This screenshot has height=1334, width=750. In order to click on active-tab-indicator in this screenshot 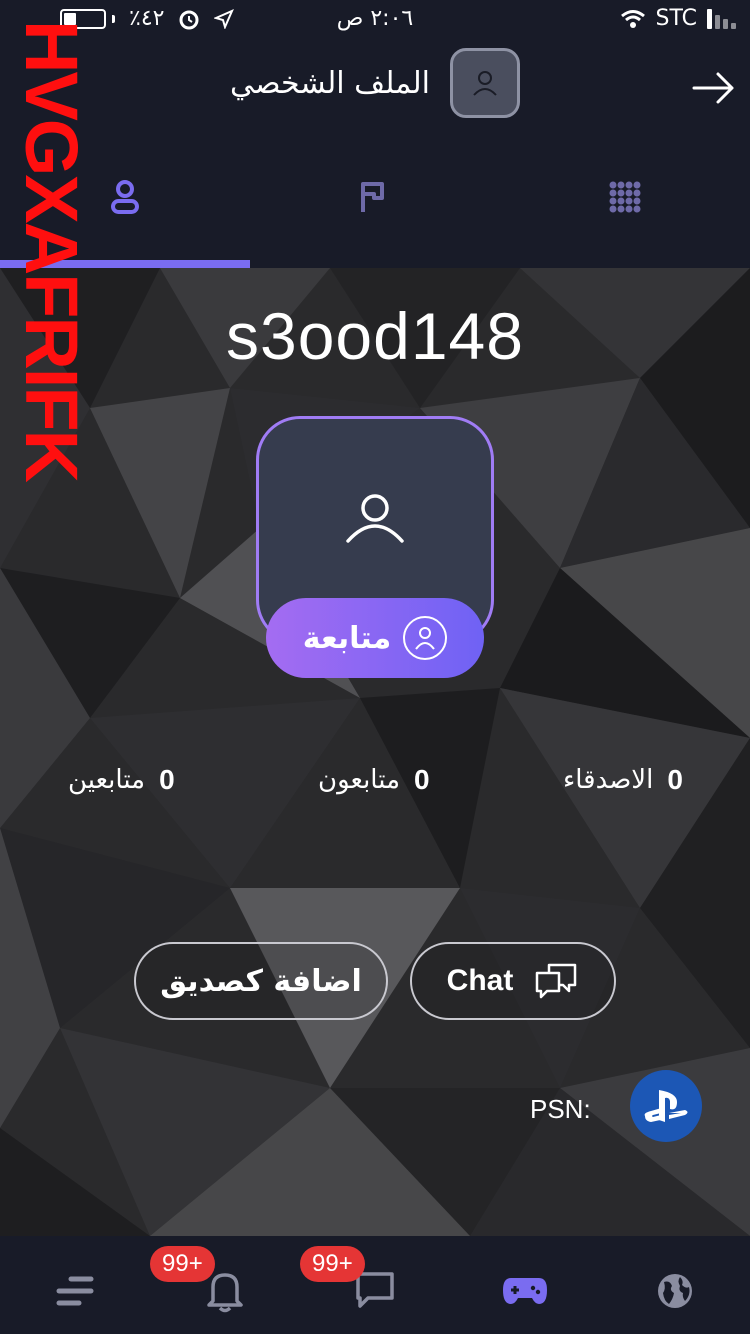, I will do `click(125, 264)`.